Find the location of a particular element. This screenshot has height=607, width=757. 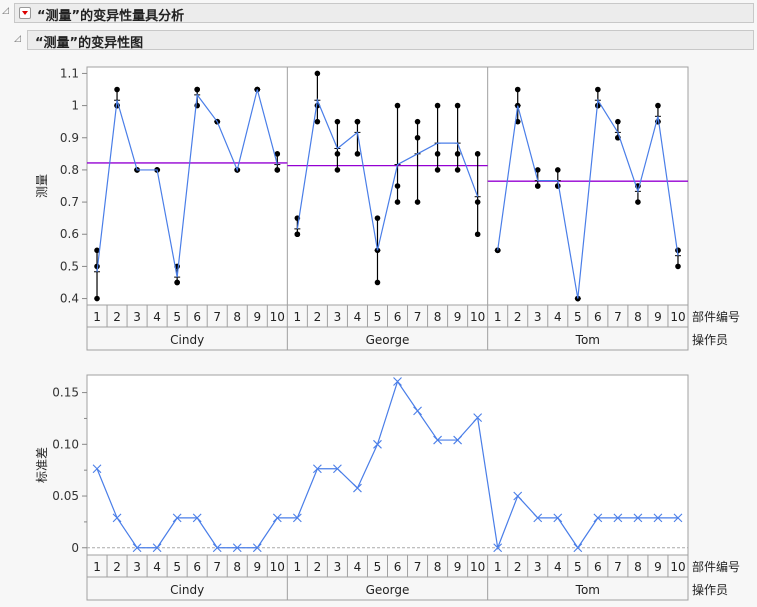

y-axis-label: 标准差 is located at coordinates (42, 465).